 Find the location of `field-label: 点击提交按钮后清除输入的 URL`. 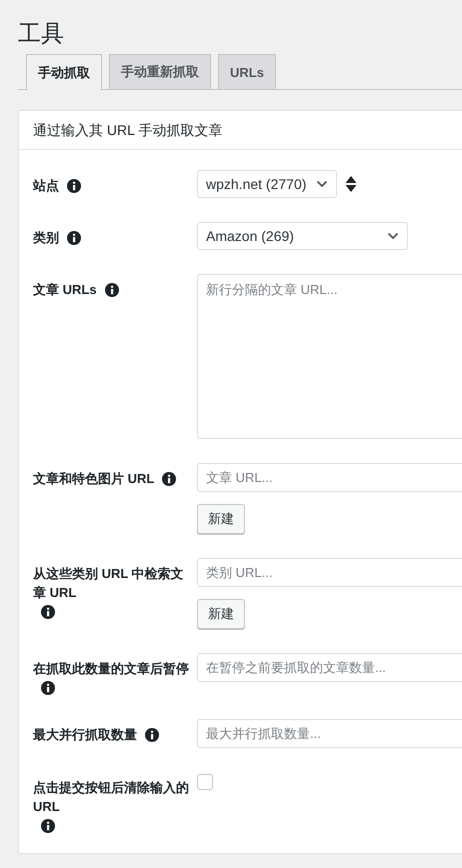

field-label: 点击提交按钮后清除输入的 URL is located at coordinates (111, 797).